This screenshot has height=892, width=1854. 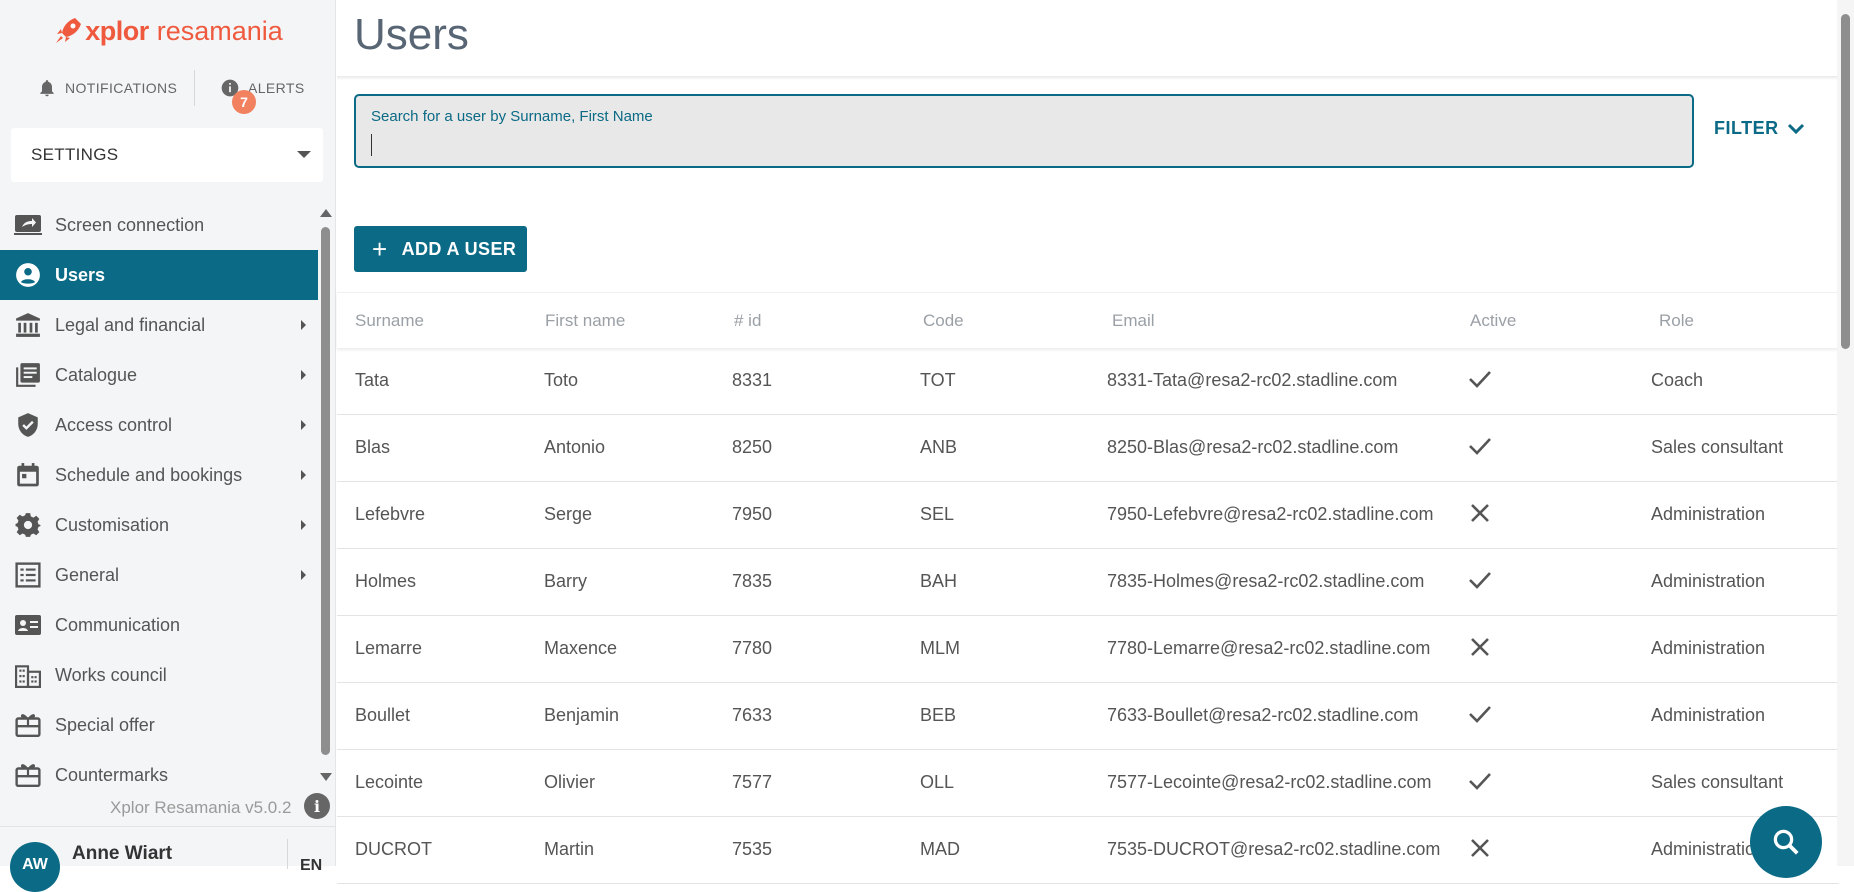 I want to click on sidebar-item-label: Catalogue, so click(x=96, y=374).